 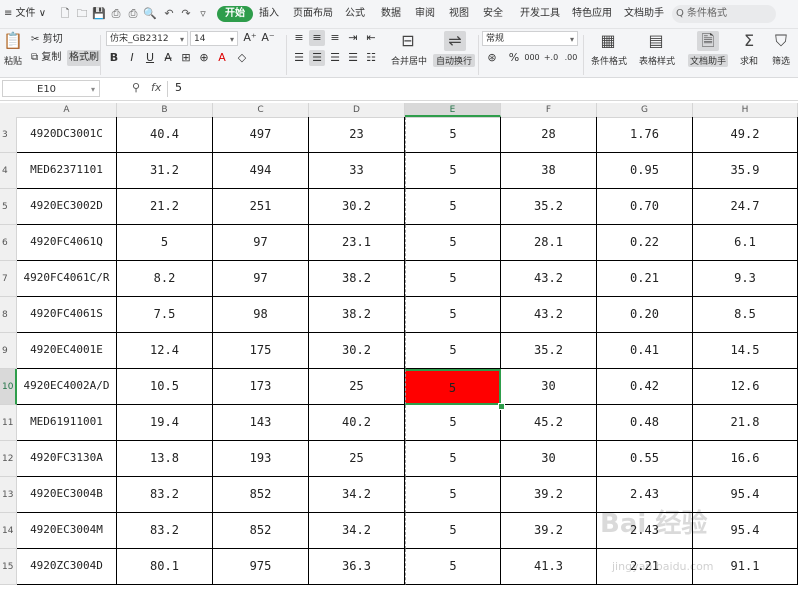 What do you see at coordinates (8, 279) in the screenshot?
I see `row-header: 7` at bounding box center [8, 279].